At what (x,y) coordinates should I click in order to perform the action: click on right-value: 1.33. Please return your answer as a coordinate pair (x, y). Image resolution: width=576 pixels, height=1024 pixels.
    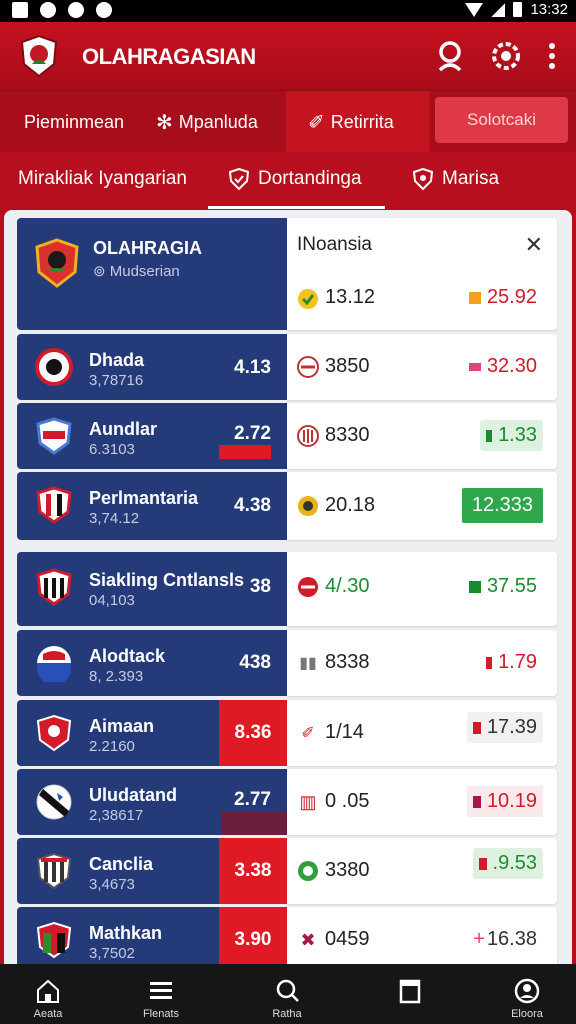
    Looking at the image, I should click on (511, 435).